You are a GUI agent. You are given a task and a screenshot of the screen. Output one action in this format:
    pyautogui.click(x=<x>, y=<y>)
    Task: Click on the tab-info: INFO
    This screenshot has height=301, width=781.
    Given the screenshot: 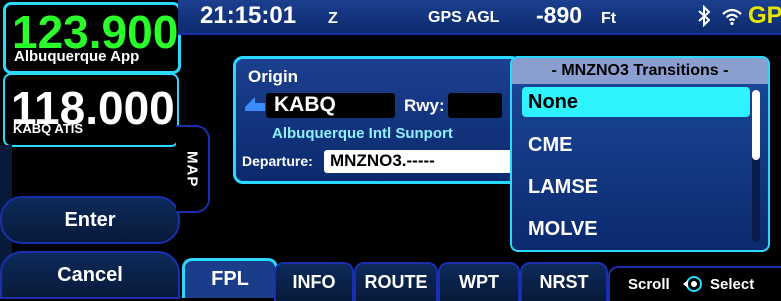 What is the action you would take?
    pyautogui.click(x=314, y=281)
    